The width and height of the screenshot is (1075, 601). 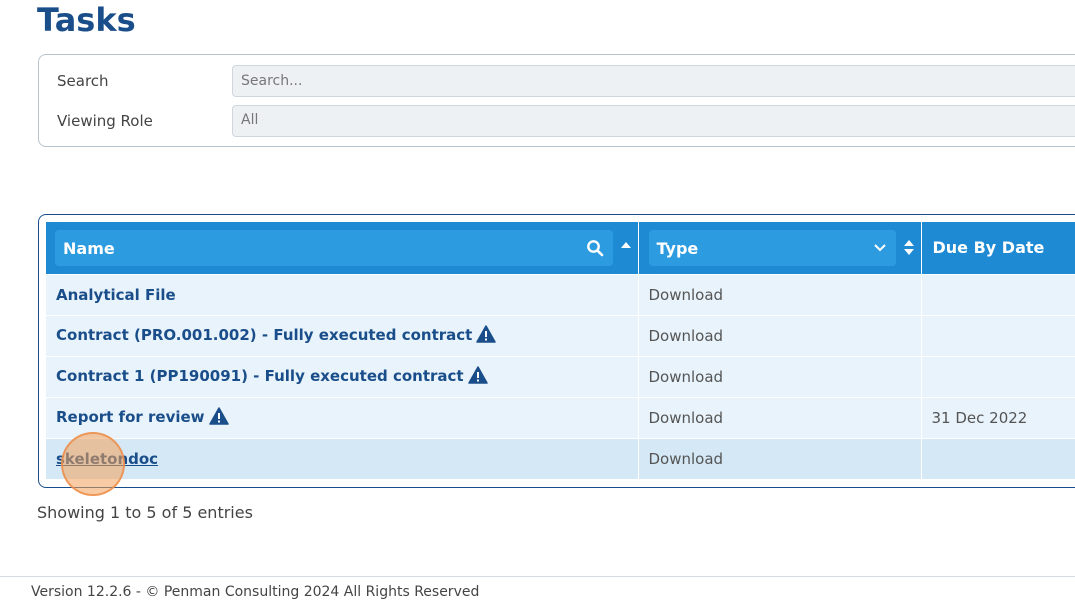 What do you see at coordinates (145, 512) in the screenshot?
I see `entries-summary: Showing 1 to 5 of 5 entries` at bounding box center [145, 512].